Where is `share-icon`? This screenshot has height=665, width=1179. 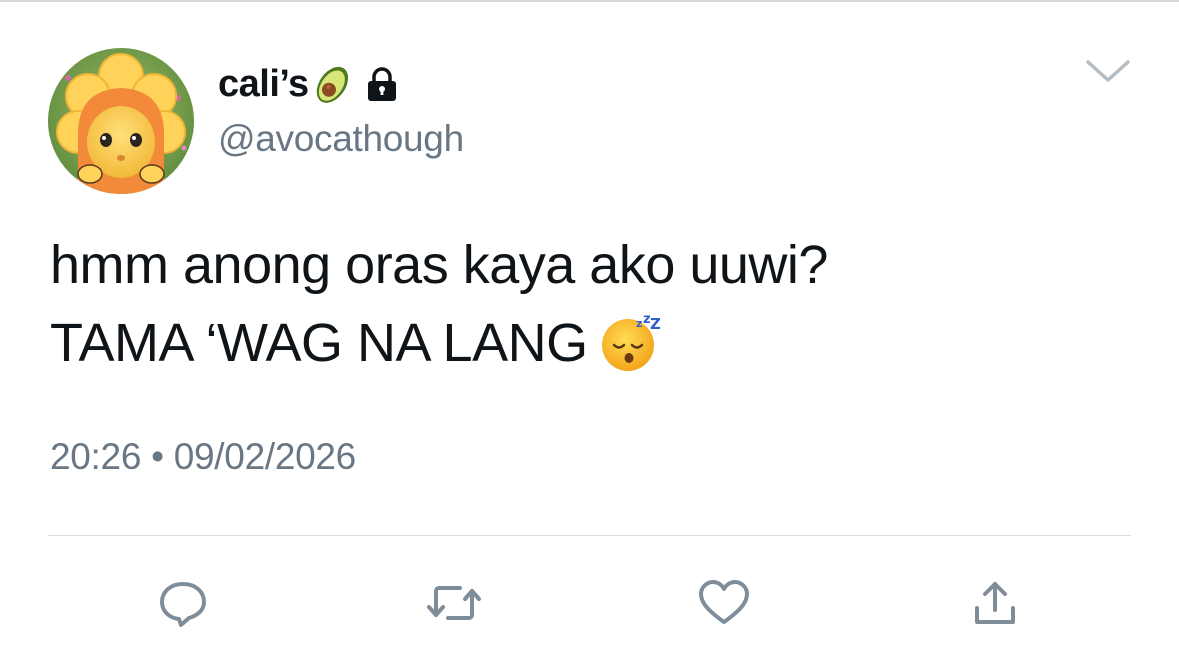
share-icon is located at coordinates (995, 603).